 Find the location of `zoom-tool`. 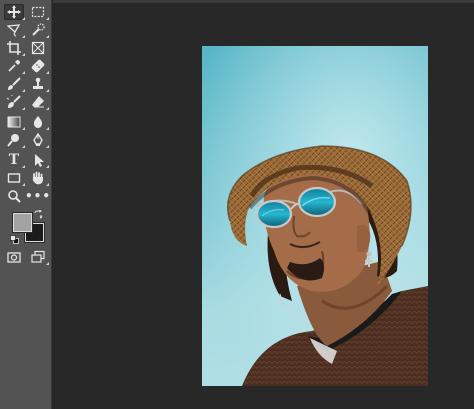

zoom-tool is located at coordinates (14, 196).